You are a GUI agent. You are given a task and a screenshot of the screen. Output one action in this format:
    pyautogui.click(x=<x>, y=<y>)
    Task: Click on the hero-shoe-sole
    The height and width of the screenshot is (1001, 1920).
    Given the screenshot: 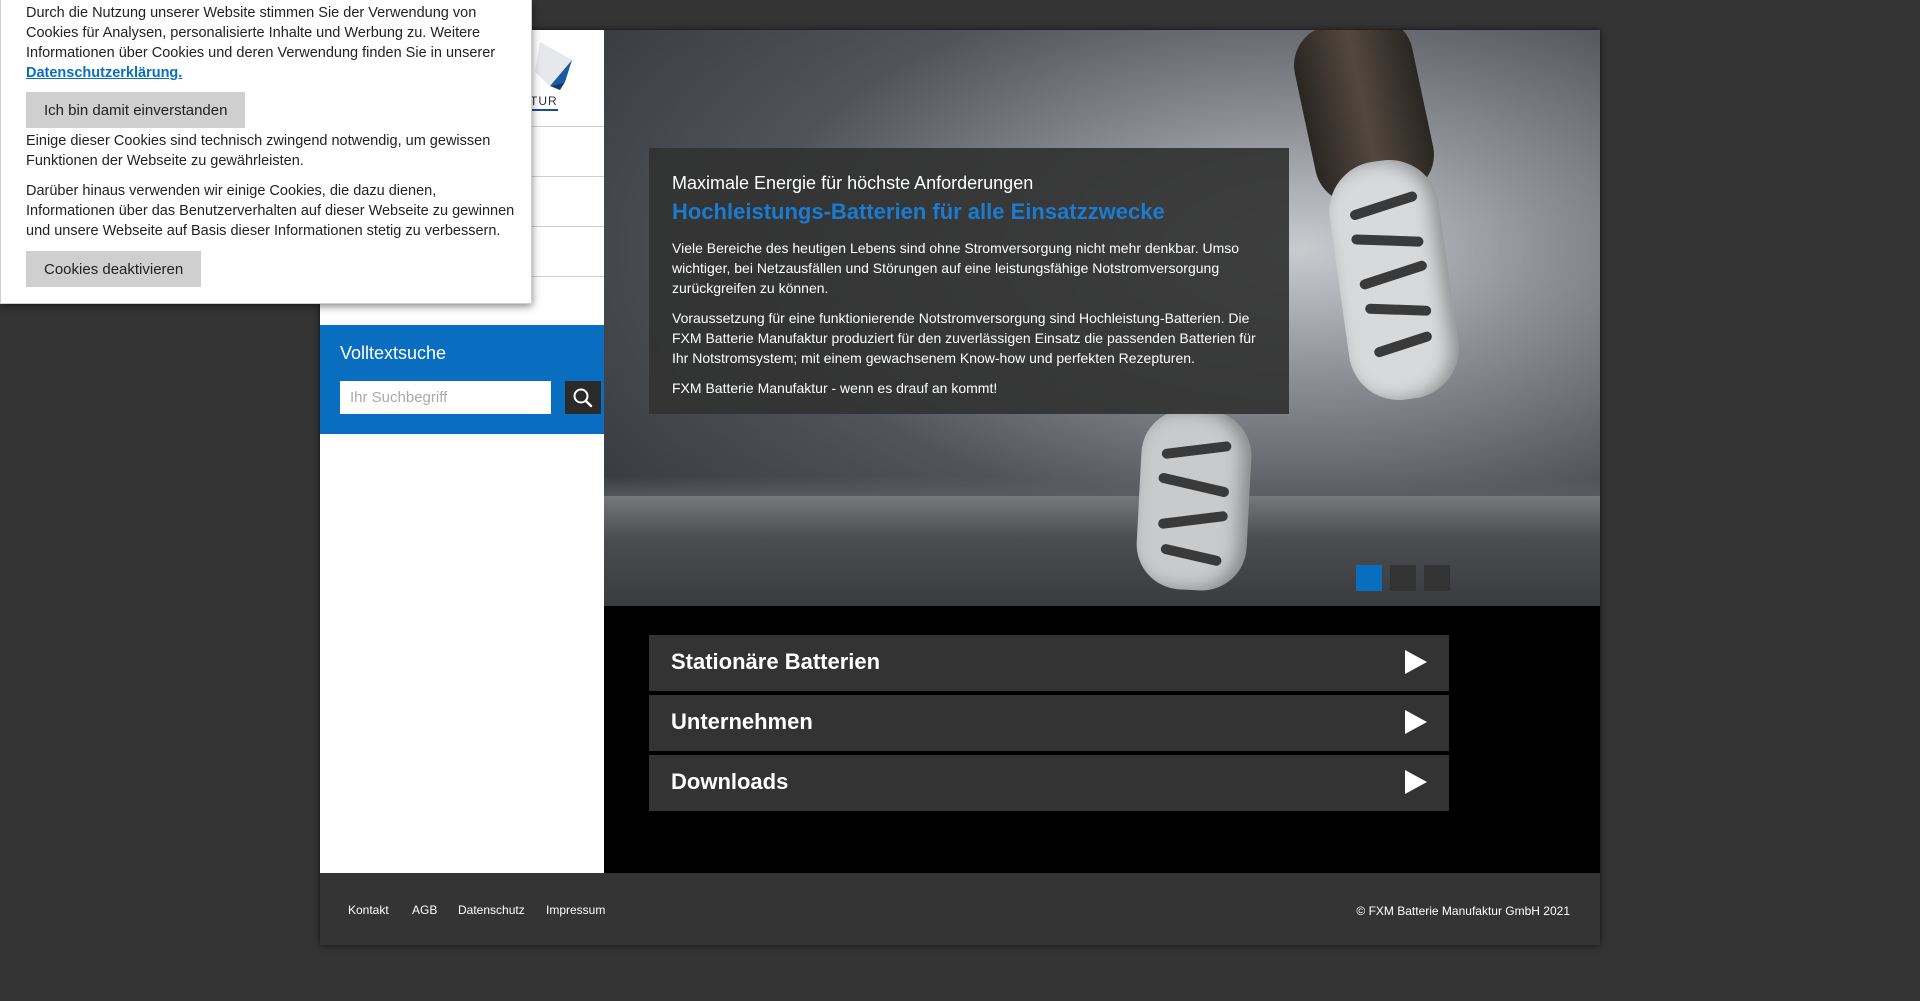 What is the action you would take?
    pyautogui.click(x=1394, y=280)
    